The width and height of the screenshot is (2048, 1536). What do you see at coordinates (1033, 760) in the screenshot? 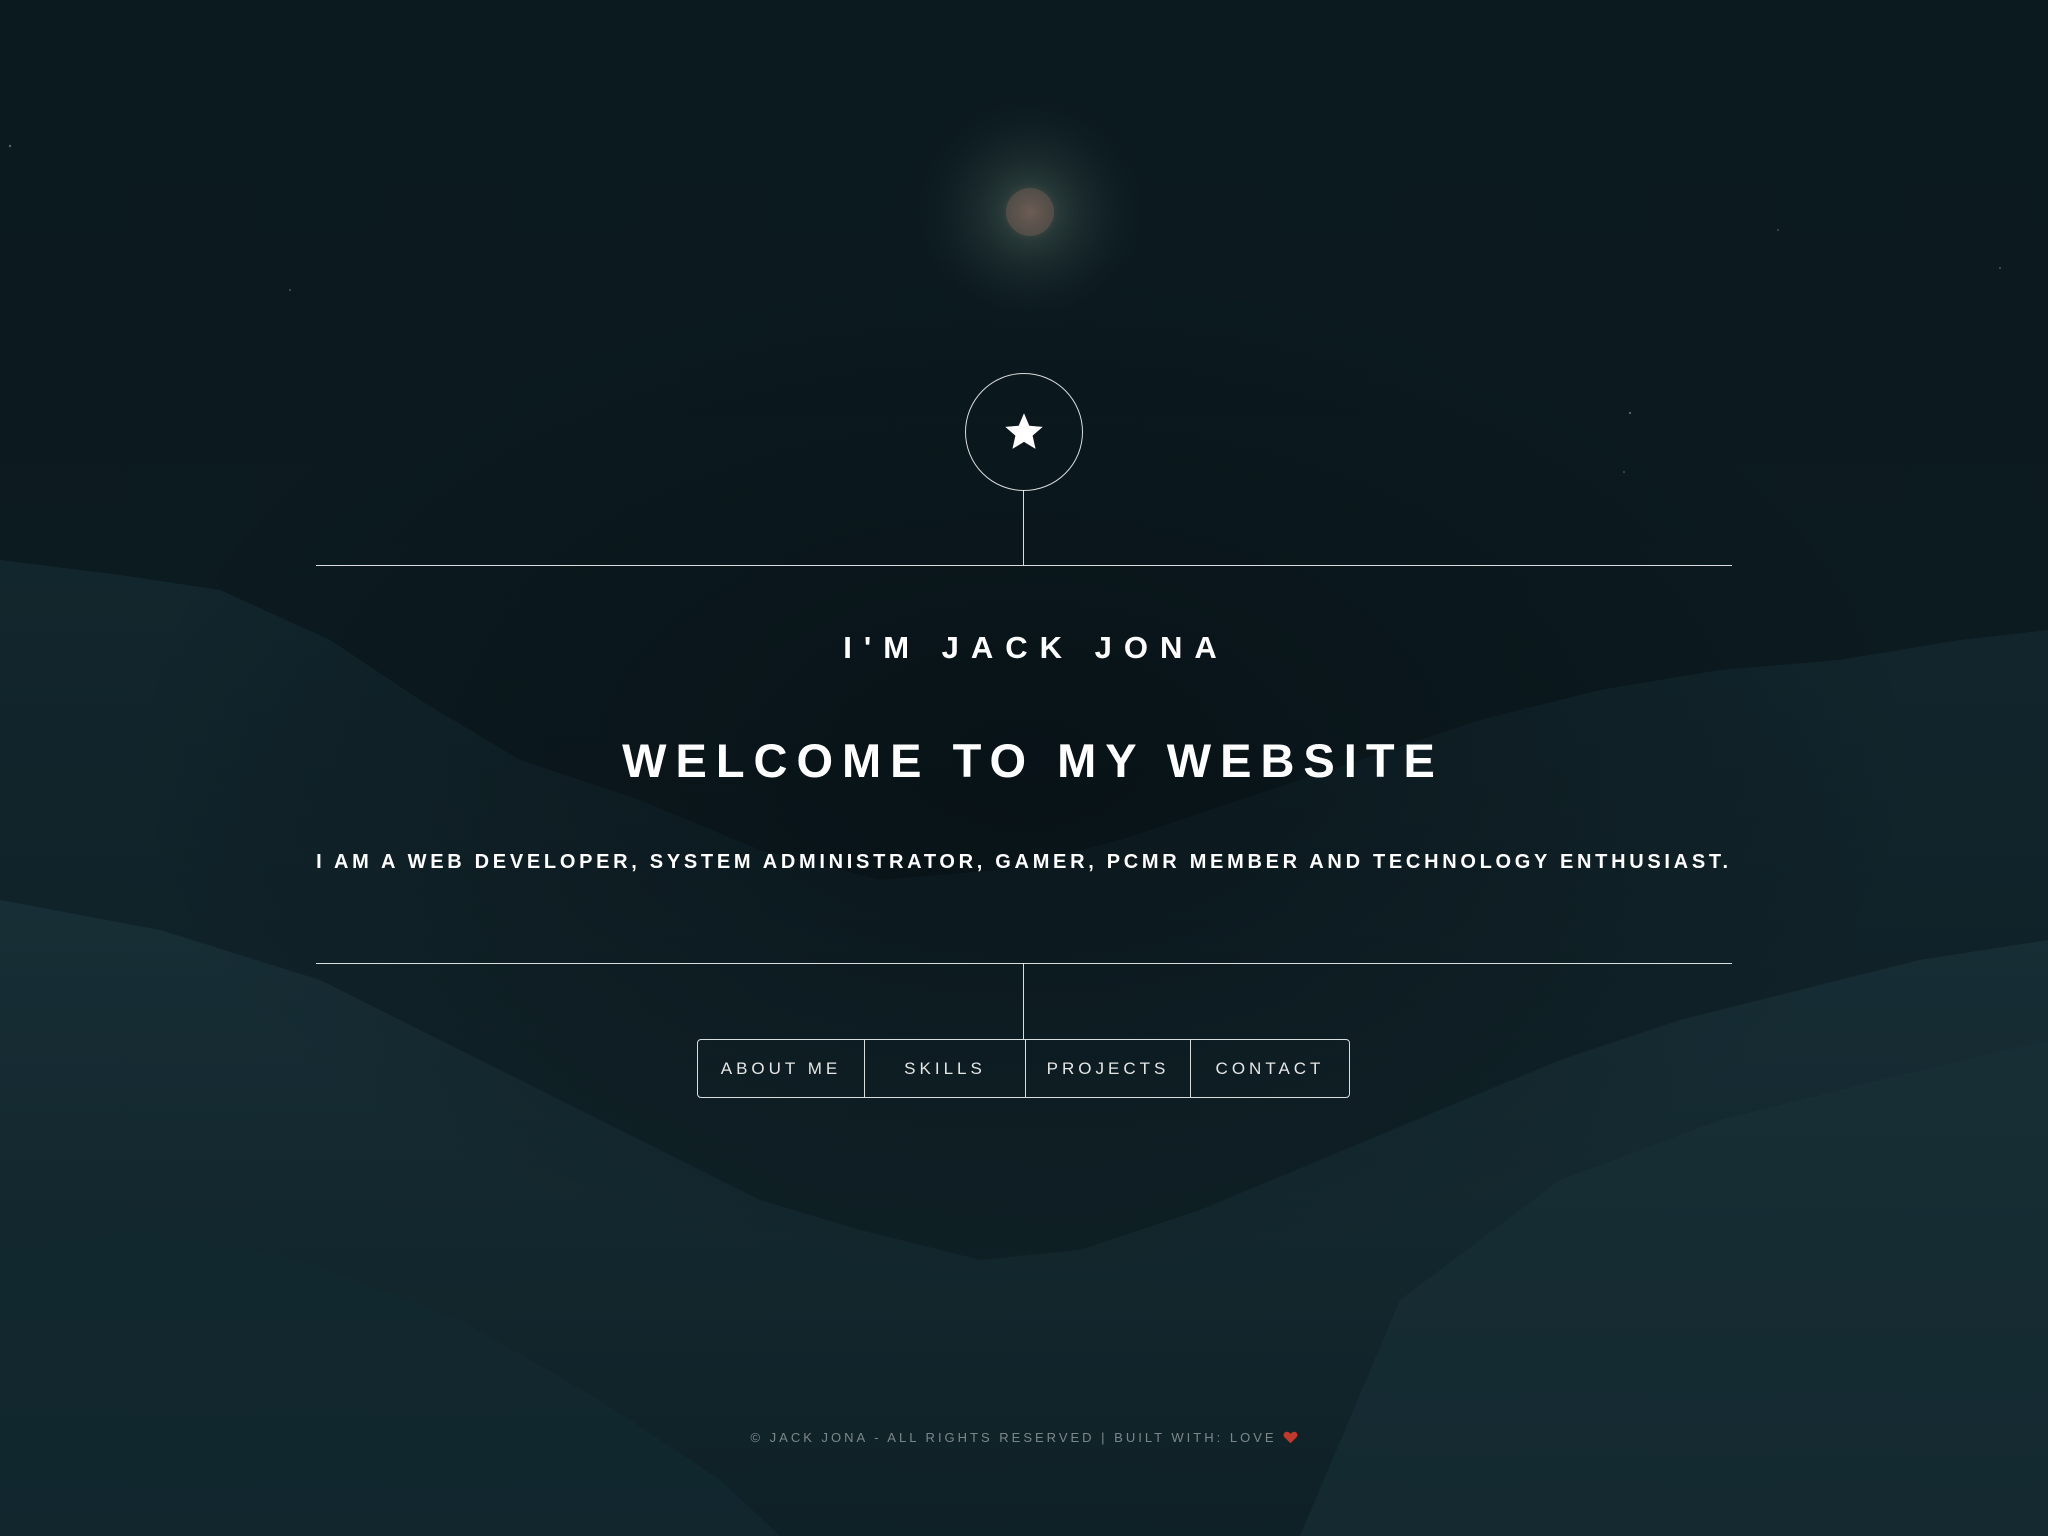
I see `welcome-headline: WELCOME TO MY WEBSITE` at bounding box center [1033, 760].